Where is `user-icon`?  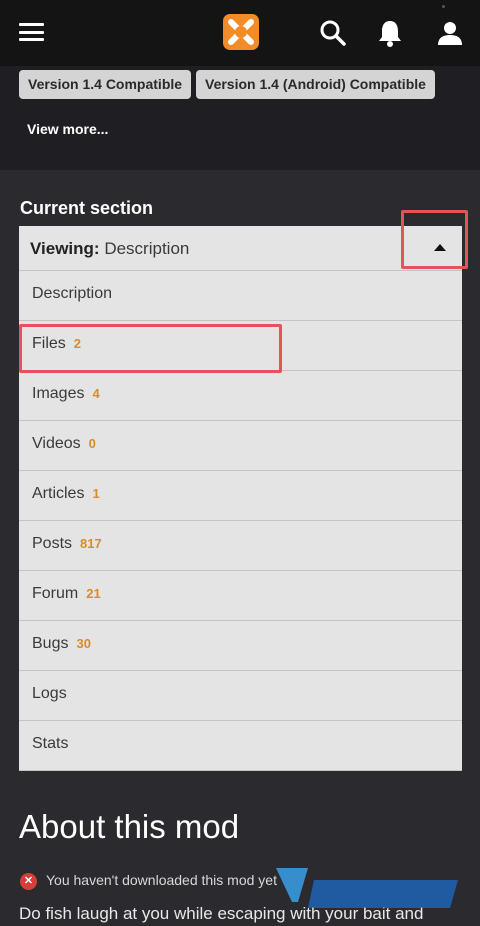
user-icon is located at coordinates (450, 33).